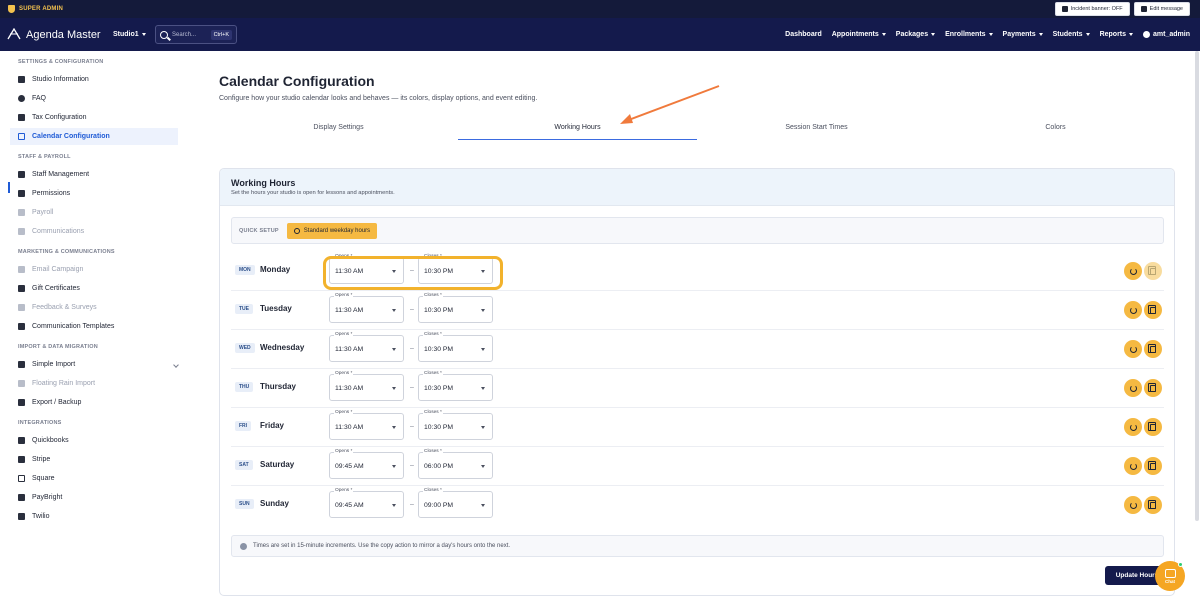  What do you see at coordinates (244, 465) in the screenshot?
I see `day-abbr-badge: SAT` at bounding box center [244, 465].